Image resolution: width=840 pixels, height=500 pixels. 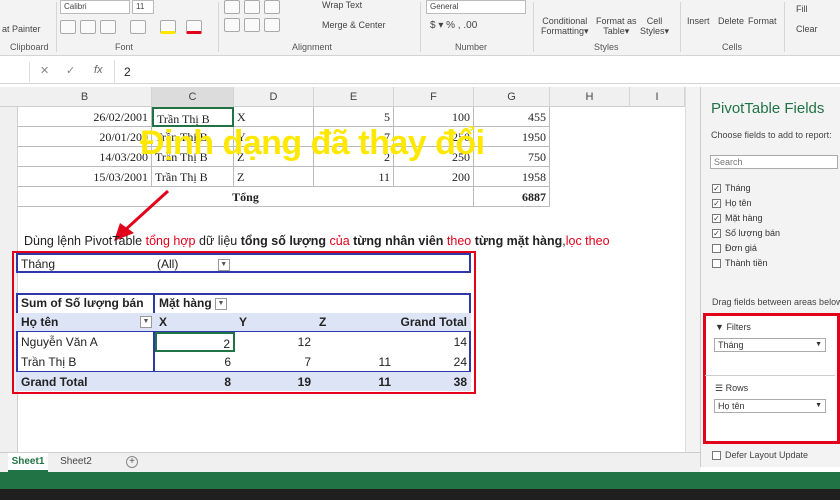 I want to click on table-cell: Z, so click(x=274, y=177).